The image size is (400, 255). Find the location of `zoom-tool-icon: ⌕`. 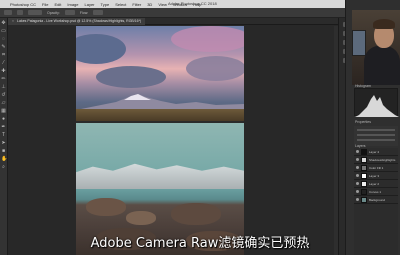

zoom-tool-icon: ⌕ is located at coordinates (3, 167).